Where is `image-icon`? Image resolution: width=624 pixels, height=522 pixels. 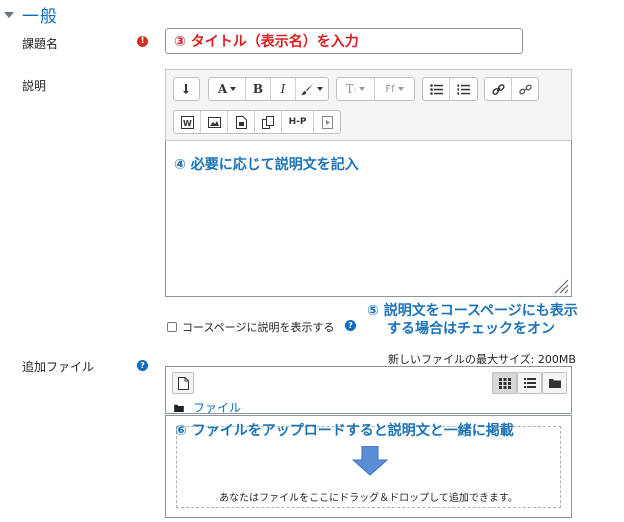
image-icon is located at coordinates (214, 122).